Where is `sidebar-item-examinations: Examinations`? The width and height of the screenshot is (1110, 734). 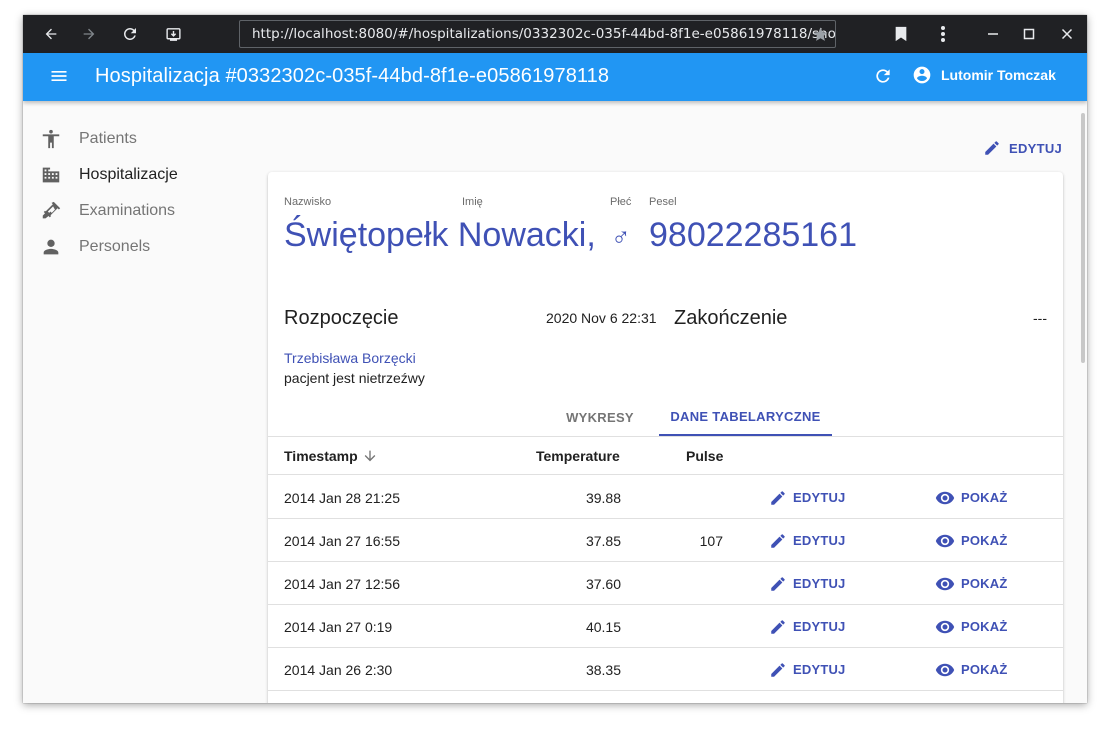
sidebar-item-examinations: Examinations is located at coordinates (133, 211).